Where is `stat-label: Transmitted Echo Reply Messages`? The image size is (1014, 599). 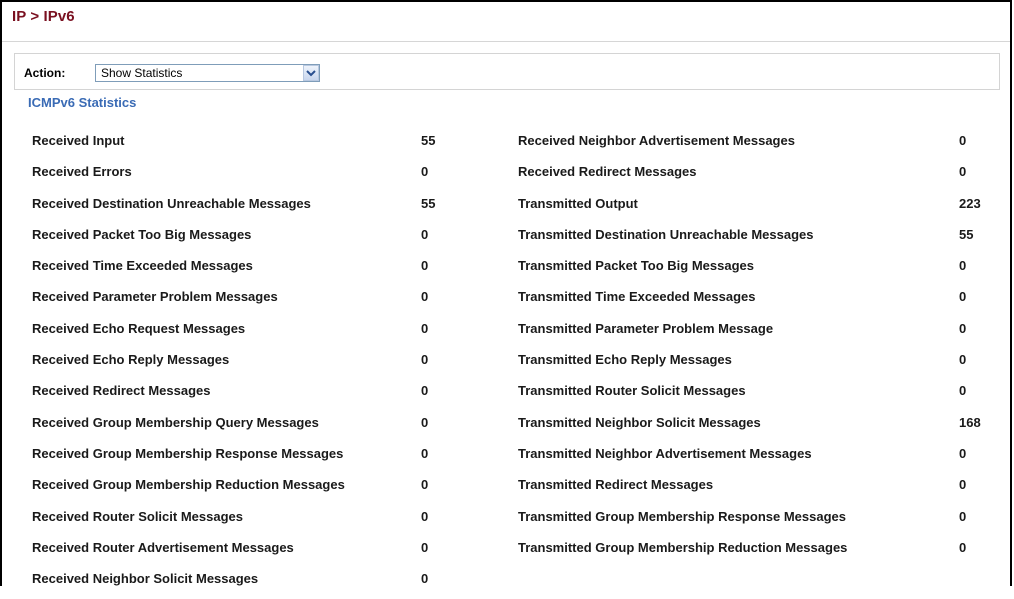 stat-label: Transmitted Echo Reply Messages is located at coordinates (625, 360).